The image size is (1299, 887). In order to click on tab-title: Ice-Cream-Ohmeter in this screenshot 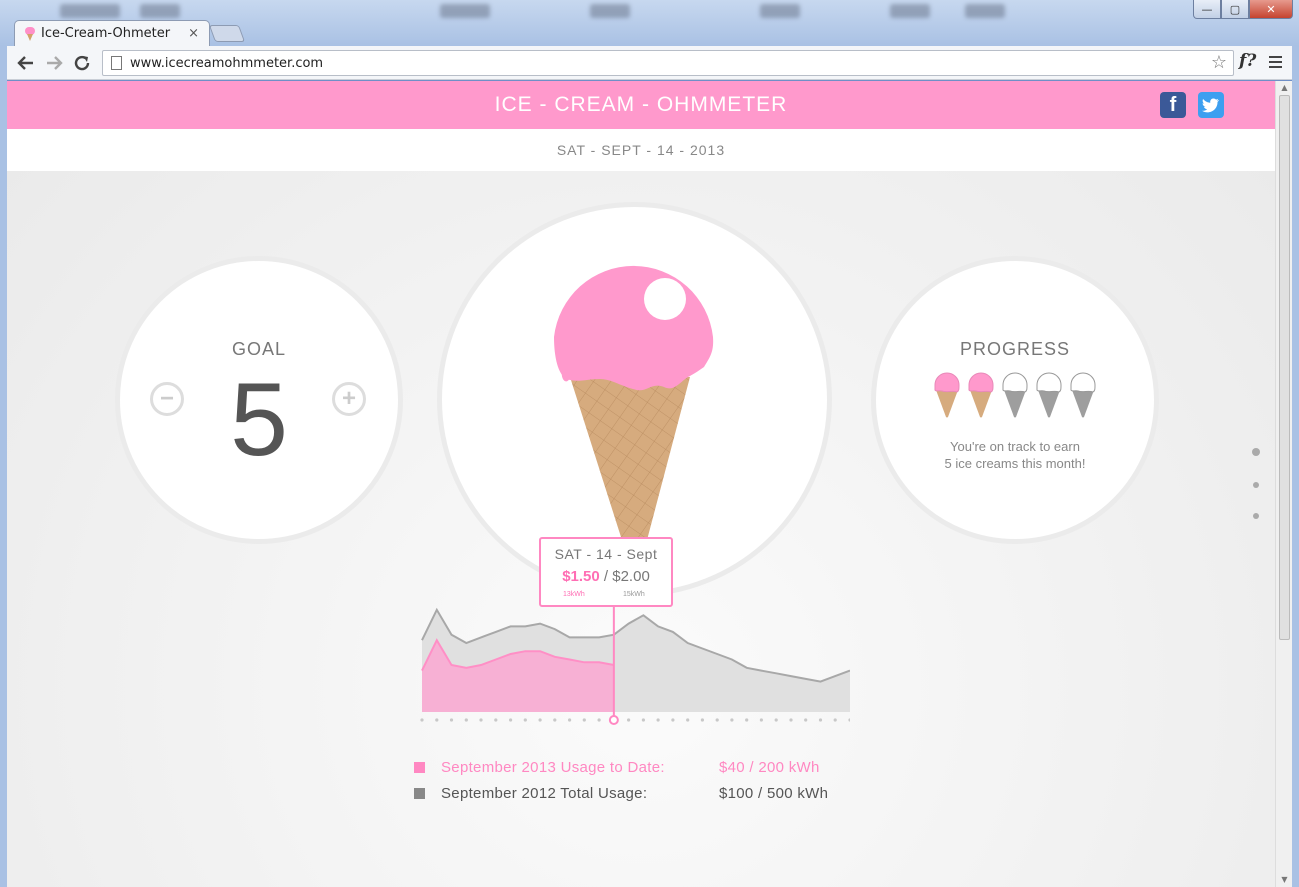, I will do `click(106, 33)`.